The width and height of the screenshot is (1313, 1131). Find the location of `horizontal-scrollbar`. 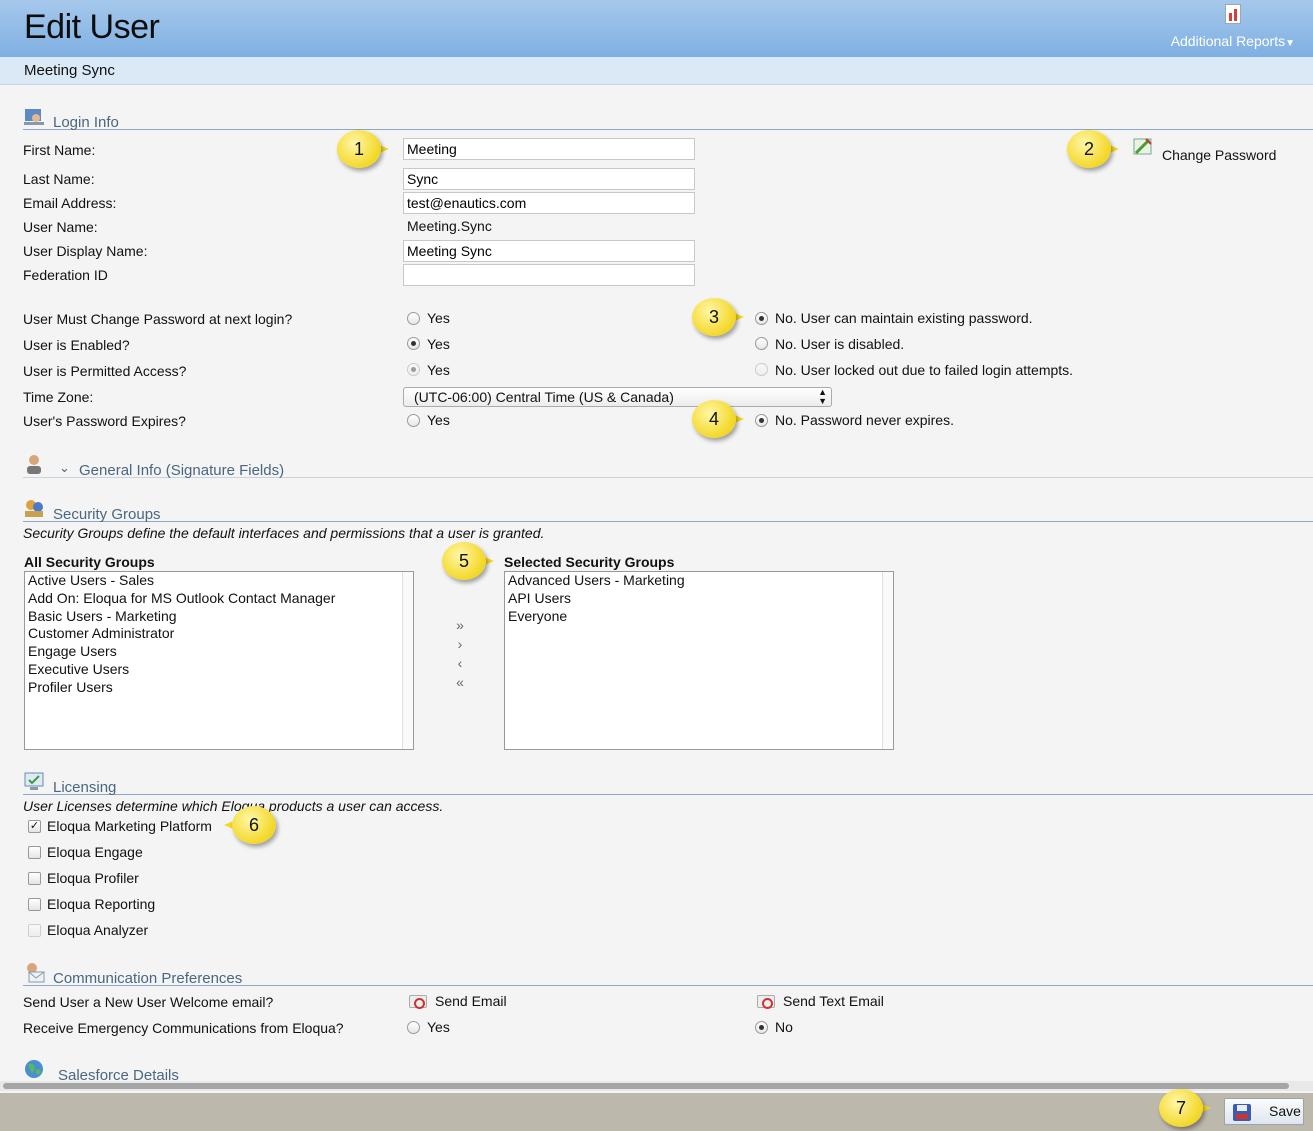

horizontal-scrollbar is located at coordinates (656, 1086).